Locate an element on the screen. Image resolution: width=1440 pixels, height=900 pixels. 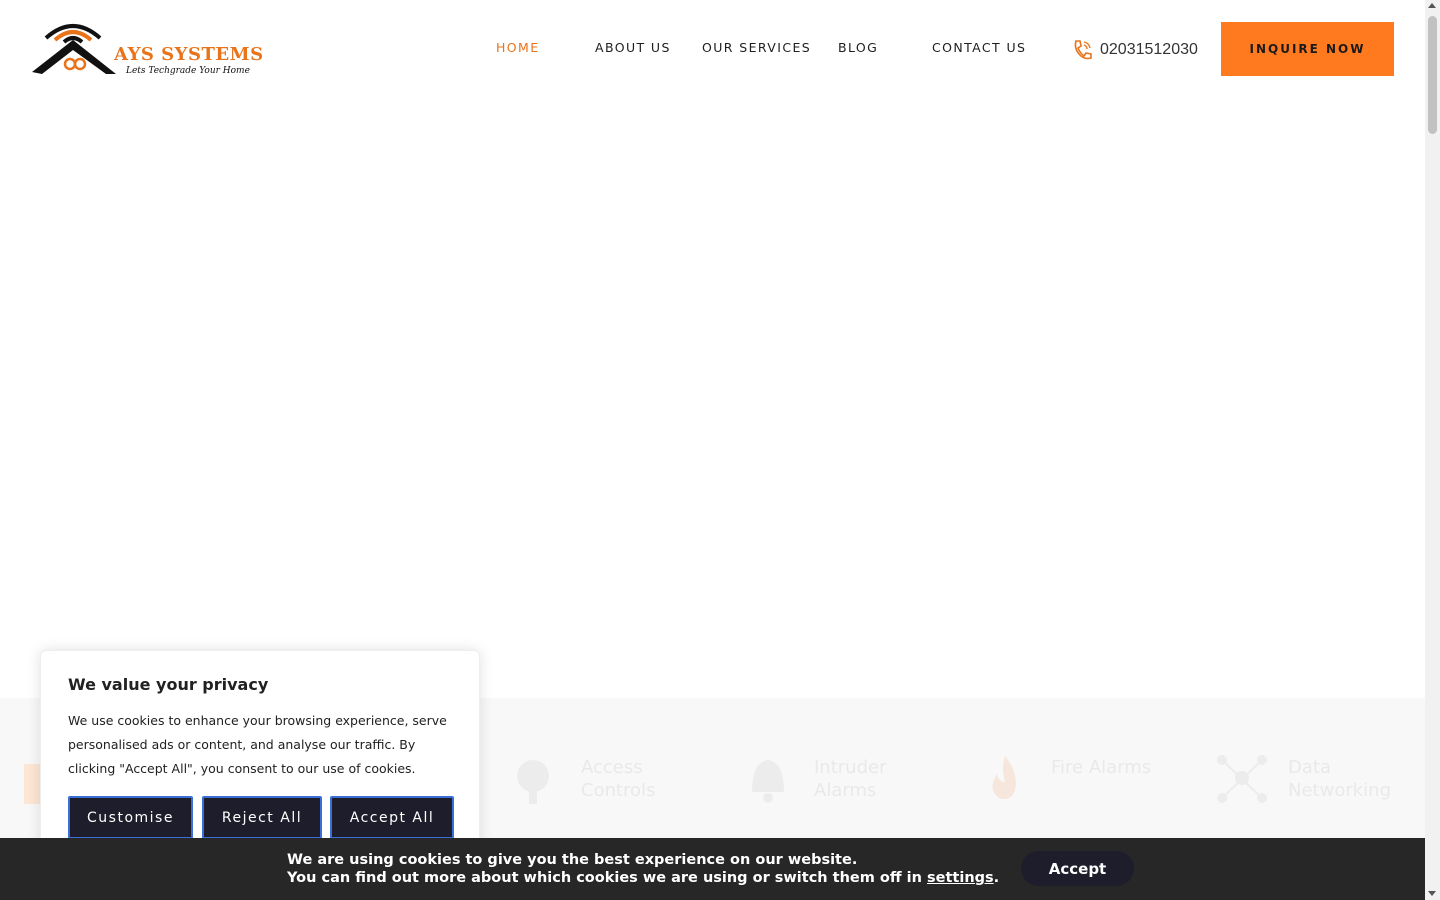
reject-all-button: Reject All is located at coordinates (262, 817).